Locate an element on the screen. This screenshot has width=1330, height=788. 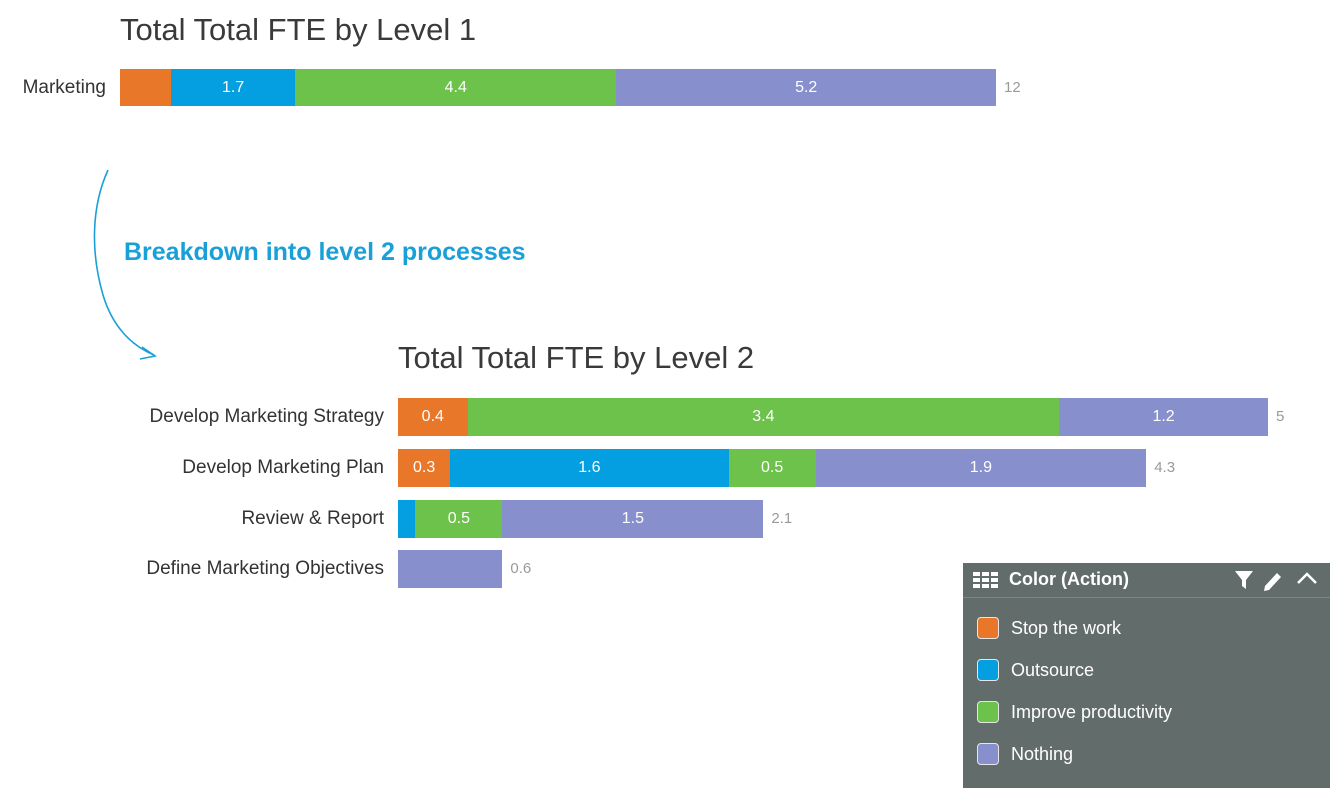
legend-header: Color (Action) is located at coordinates (1146, 580).